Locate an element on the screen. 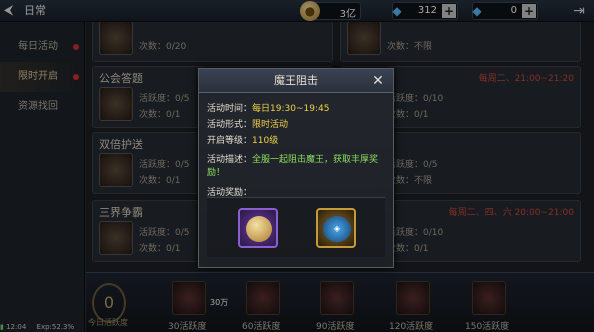 This screenshot has height=332, width=594. modal-header: 魔王阻击 ✕ is located at coordinates (296, 81).